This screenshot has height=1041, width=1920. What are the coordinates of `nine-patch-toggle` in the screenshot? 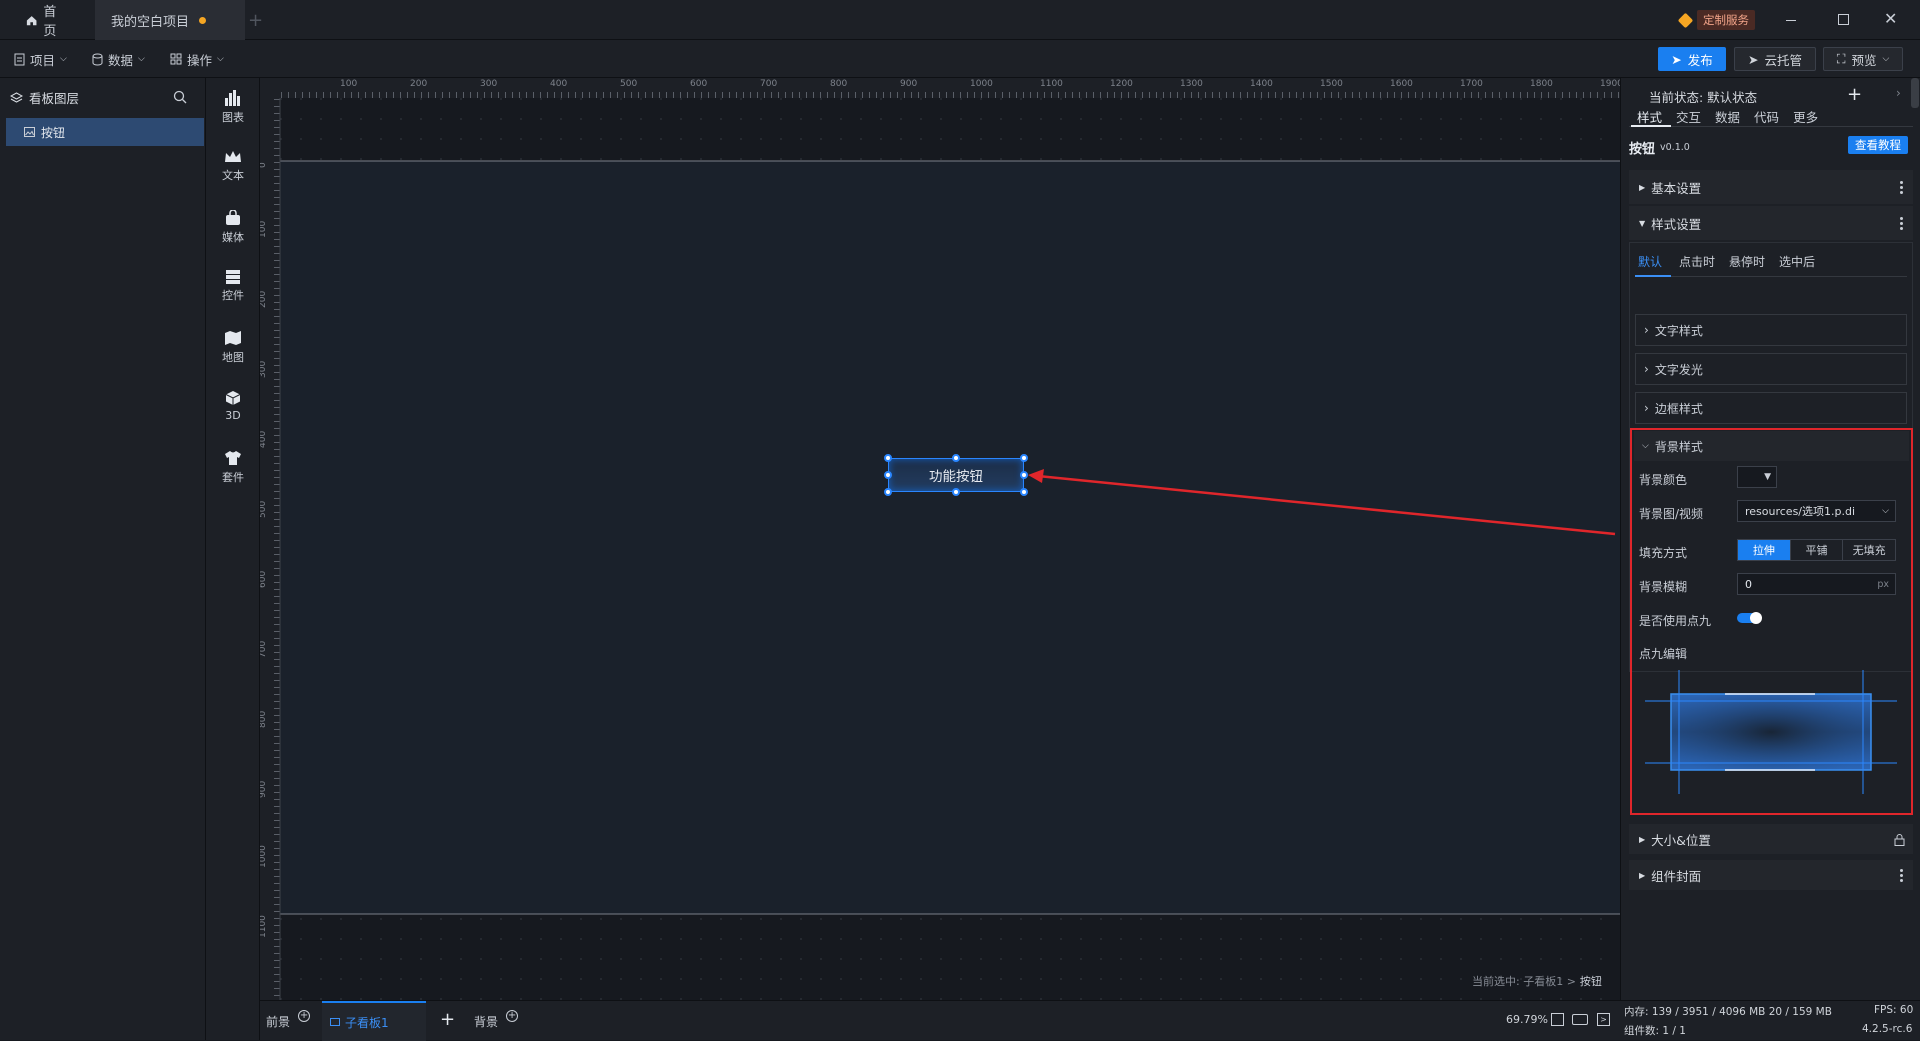 It's located at (1749, 618).